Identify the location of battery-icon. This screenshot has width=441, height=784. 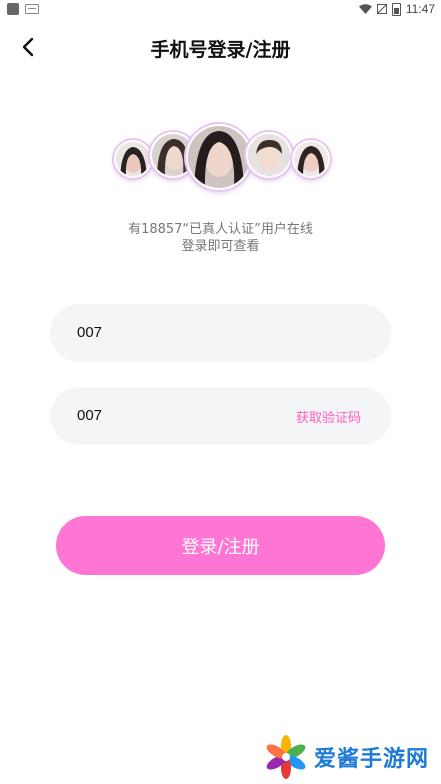
(396, 9).